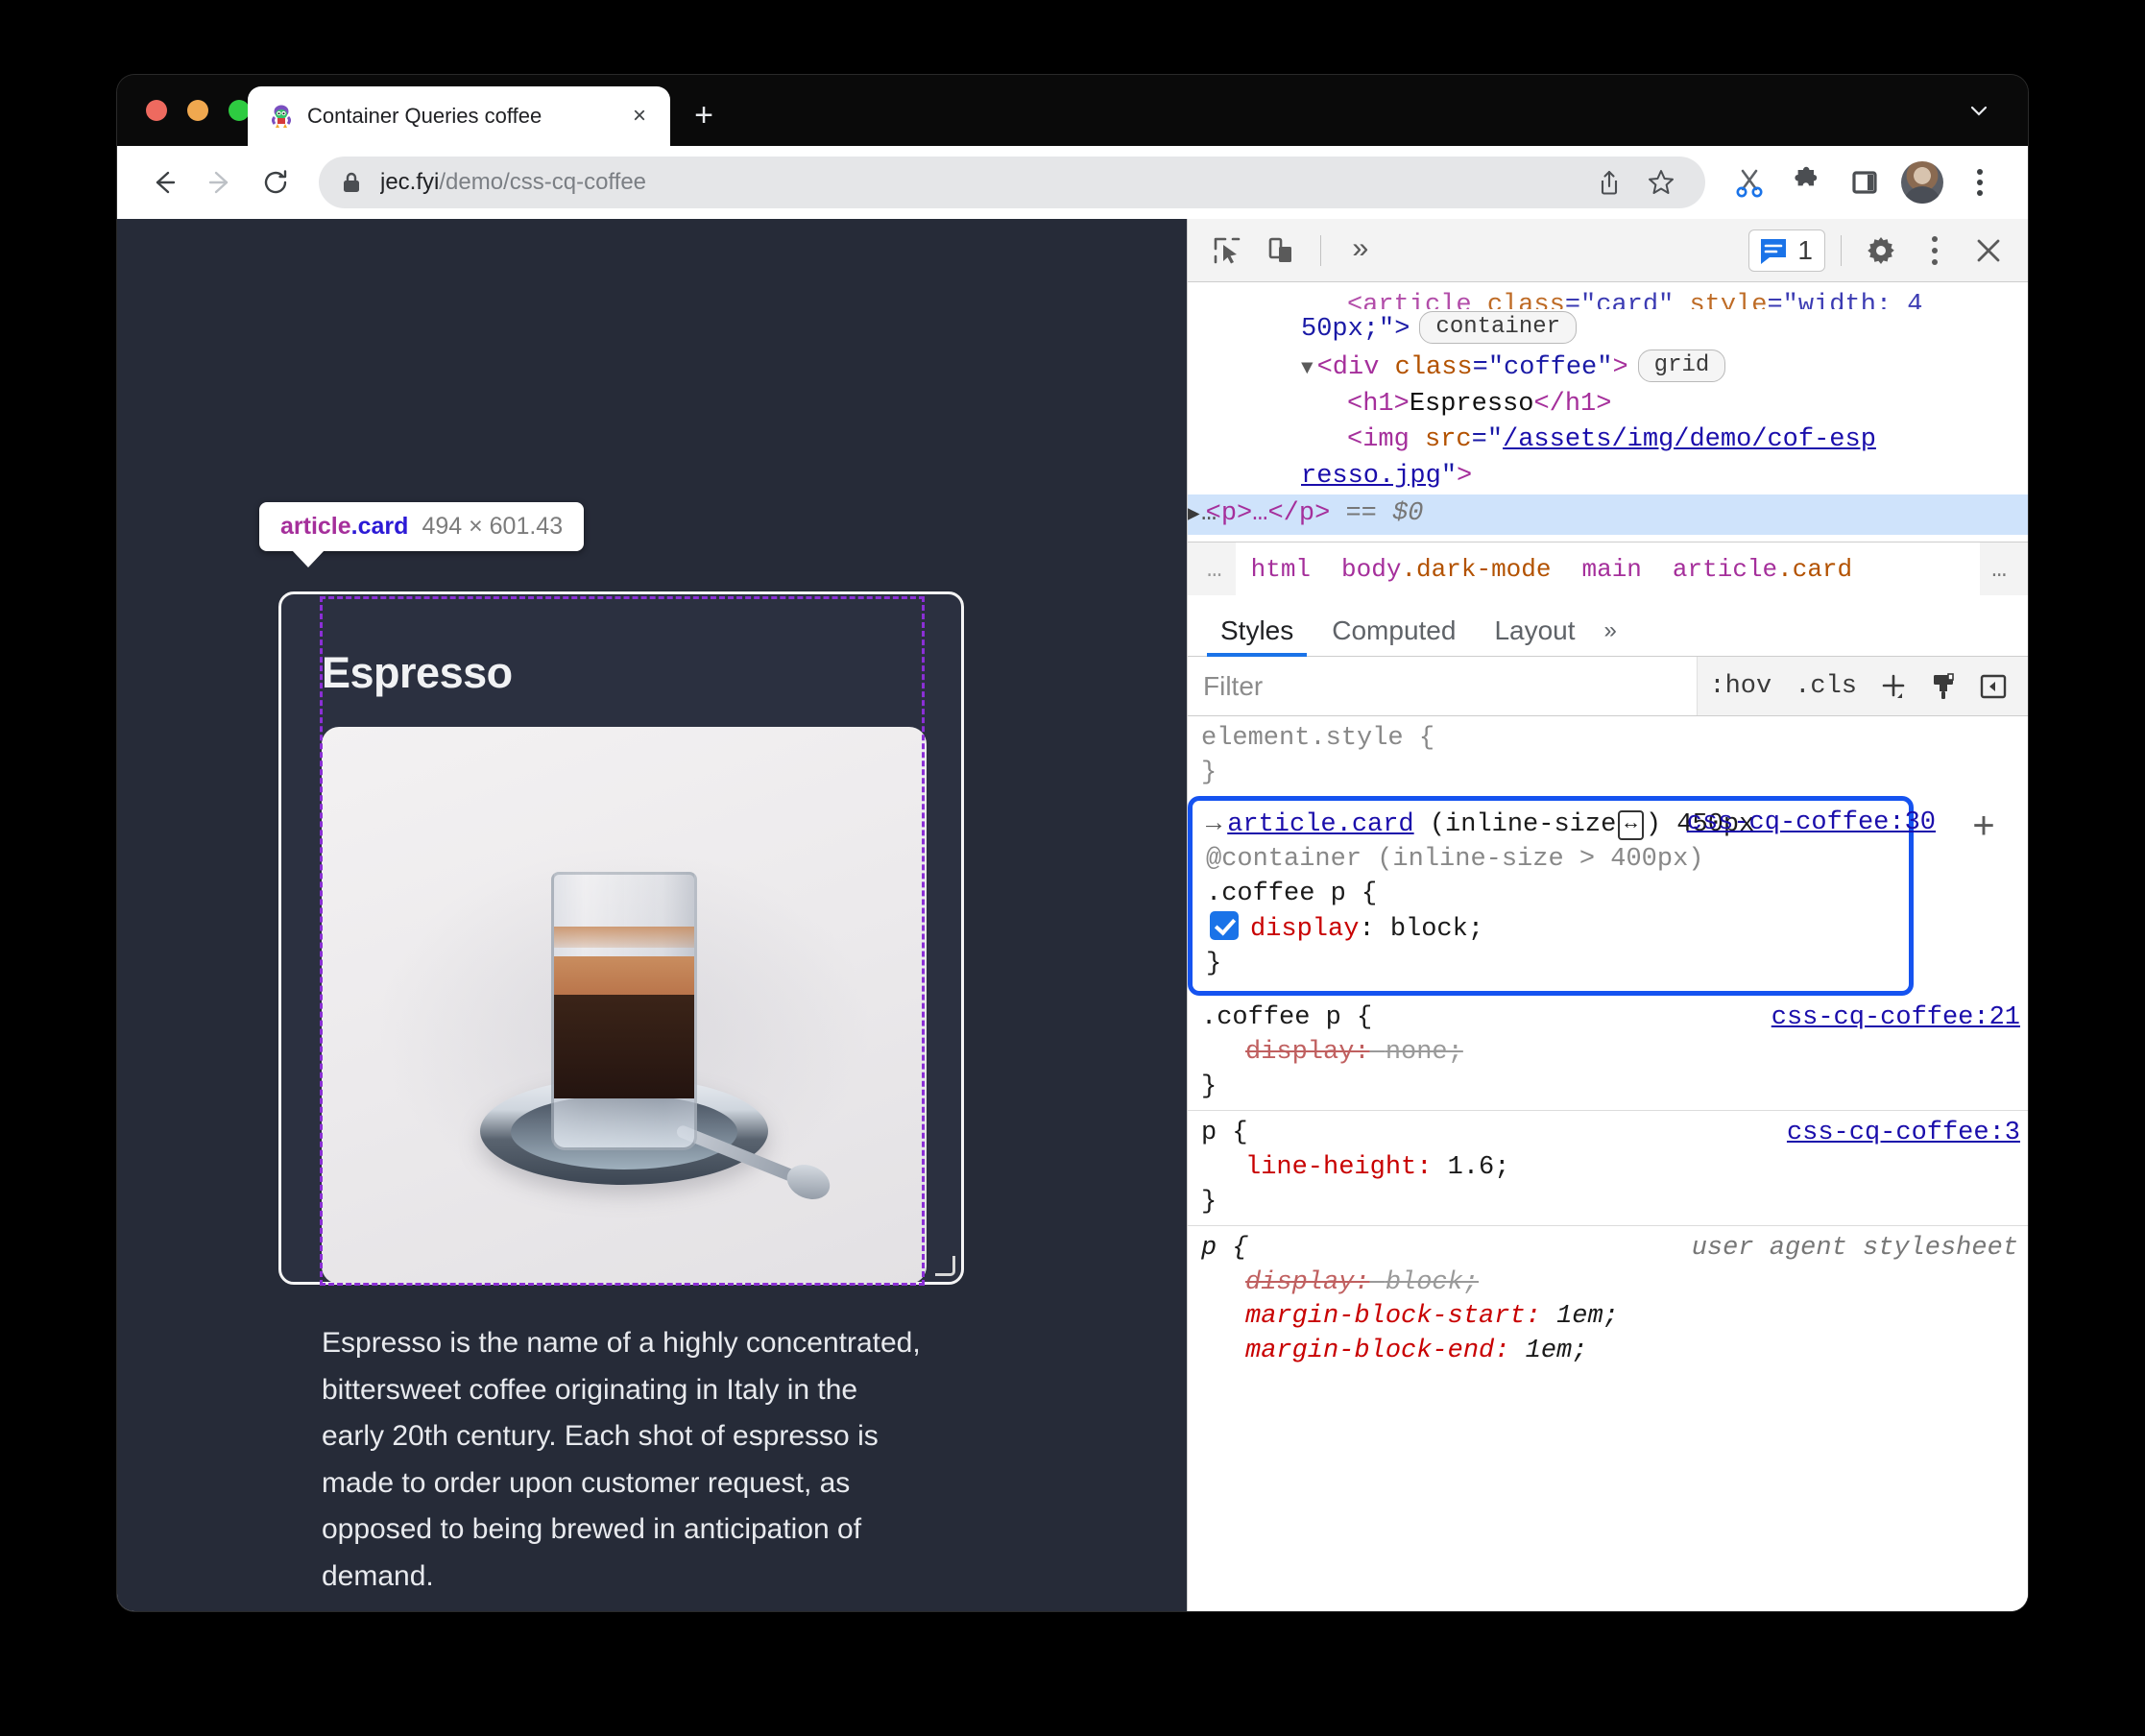 The width and height of the screenshot is (2145, 1736). I want to click on cq-declaration-display: display: block;, so click(1552, 929).